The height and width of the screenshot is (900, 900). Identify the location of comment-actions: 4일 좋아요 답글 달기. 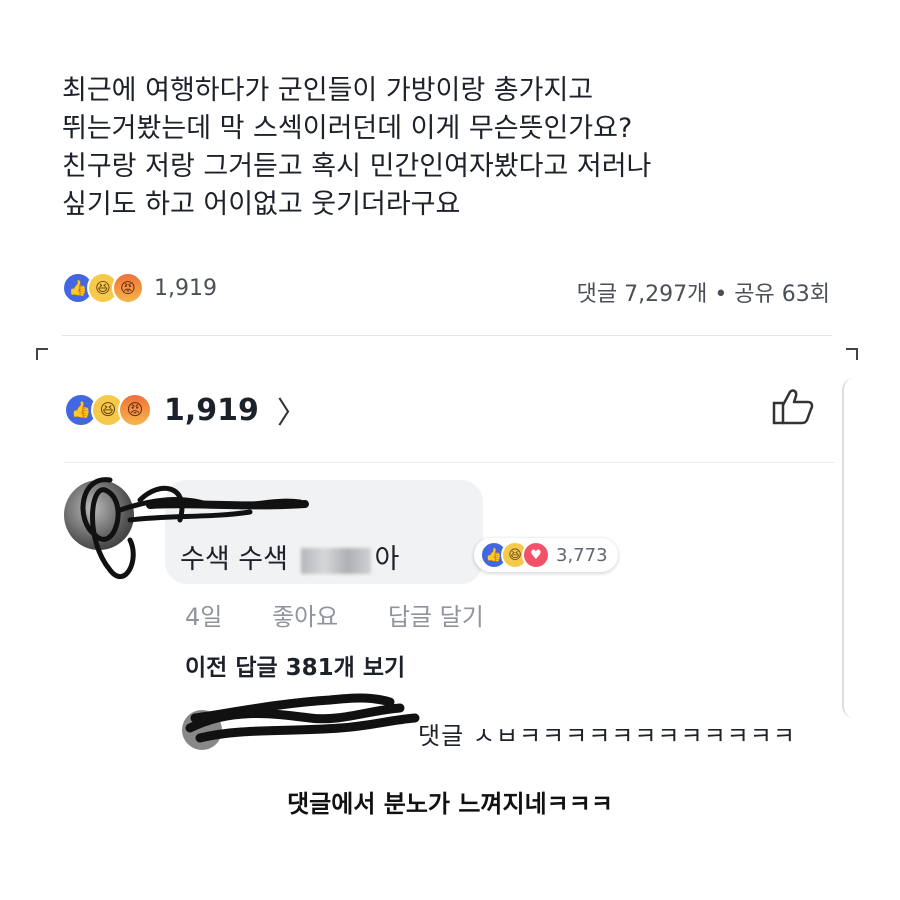
(355, 614).